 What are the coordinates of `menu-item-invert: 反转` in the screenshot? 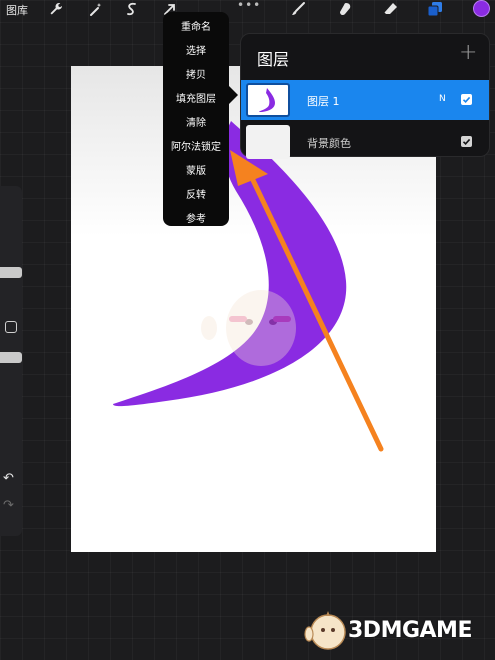 It's located at (196, 196).